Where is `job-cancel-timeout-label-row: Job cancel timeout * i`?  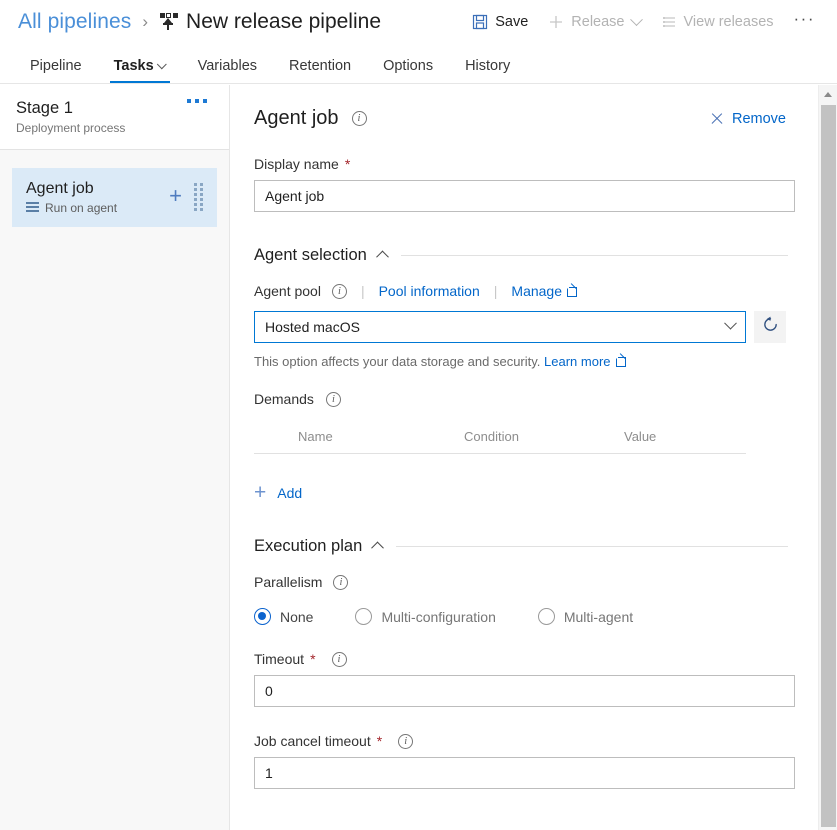 job-cancel-timeout-label-row: Job cancel timeout * i is located at coordinates (521, 741).